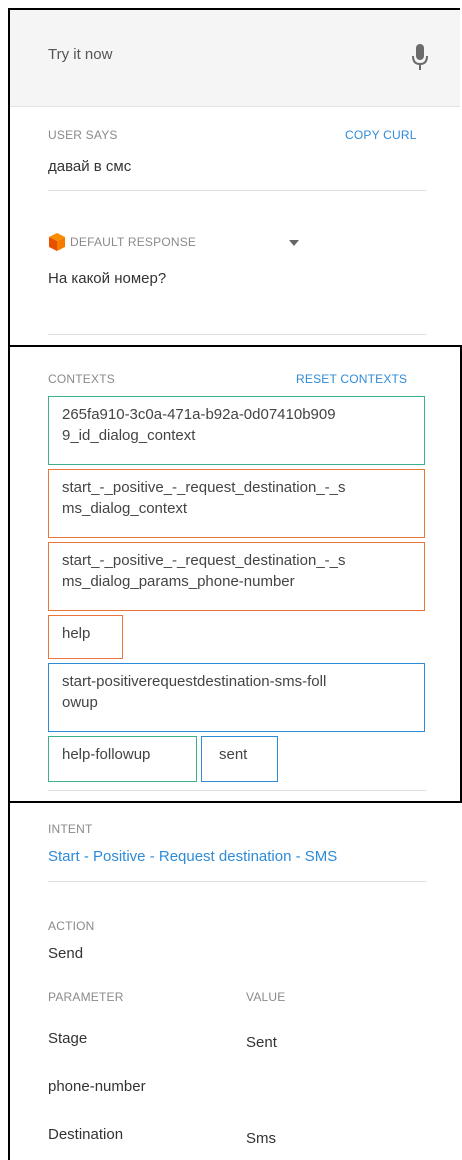  I want to click on parameter-header: PARAMETER, so click(86, 997).